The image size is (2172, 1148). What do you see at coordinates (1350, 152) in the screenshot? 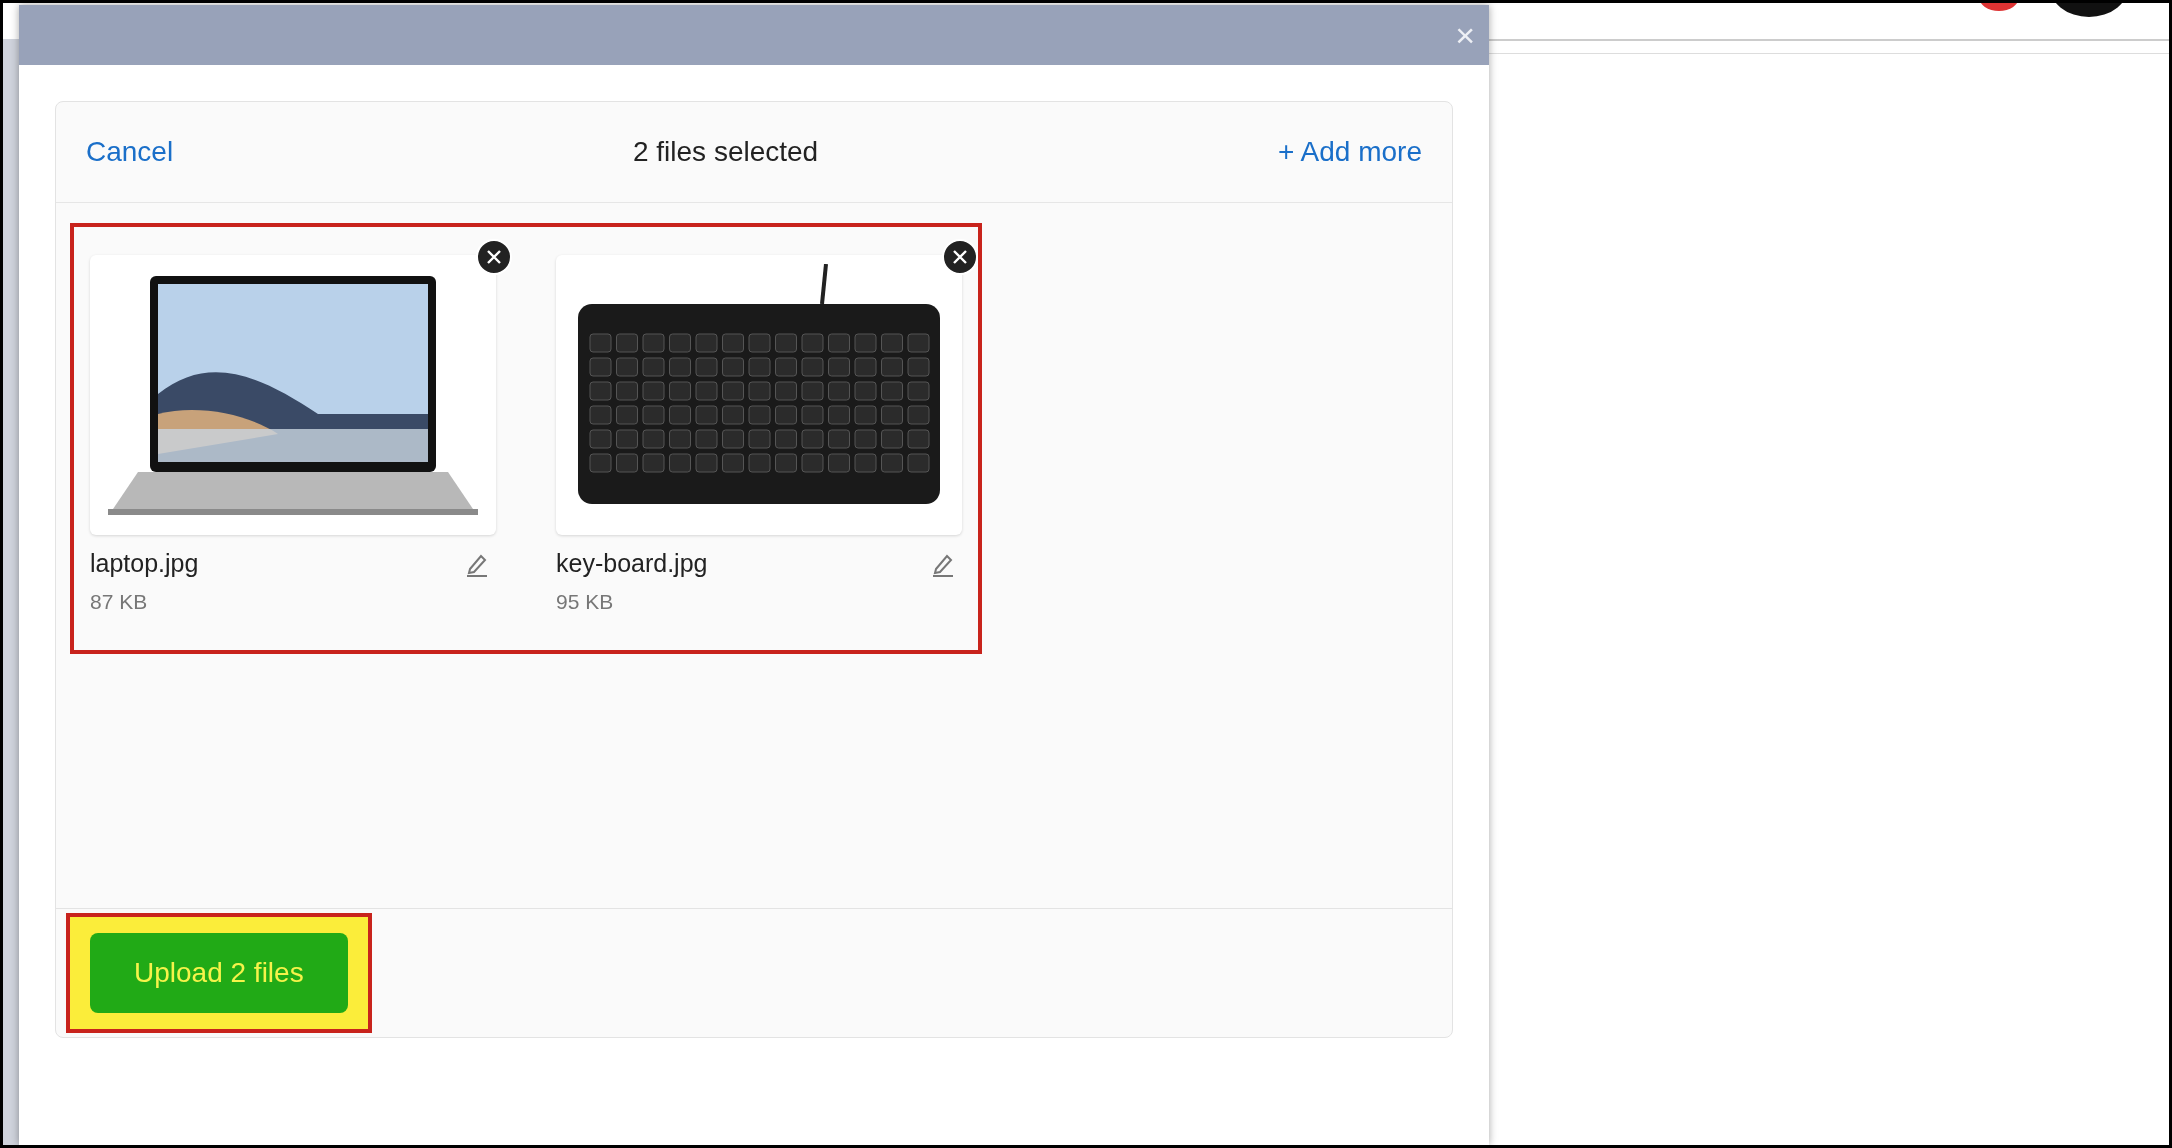
I see `add-more-link: + Add more` at bounding box center [1350, 152].